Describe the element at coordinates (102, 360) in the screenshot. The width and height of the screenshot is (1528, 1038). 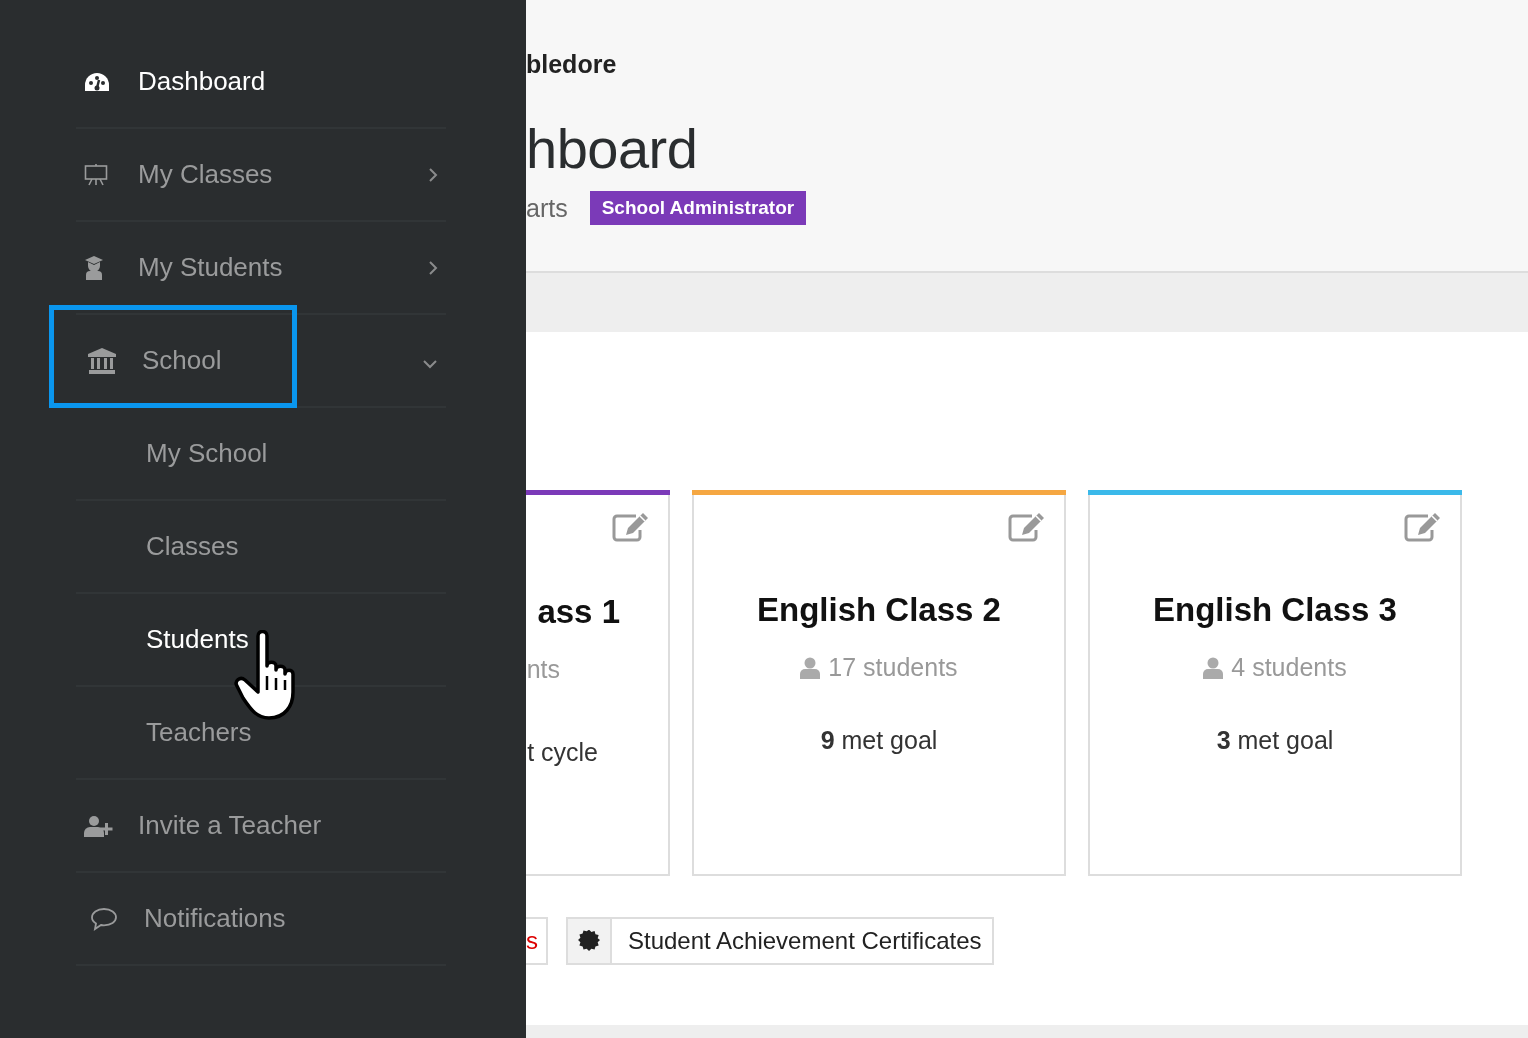
I see `bank-building-icon` at that location.